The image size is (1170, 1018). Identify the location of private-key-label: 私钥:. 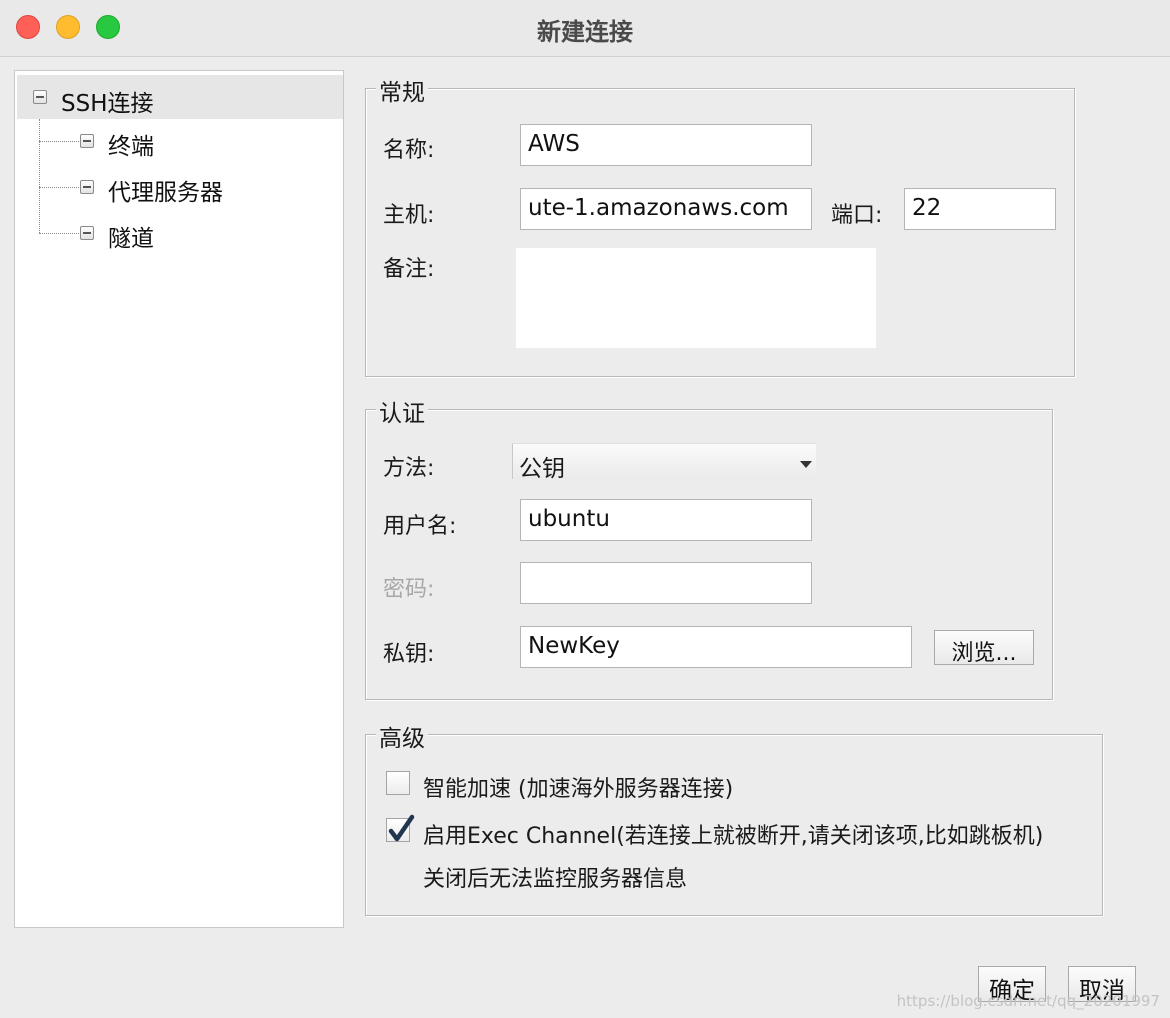
(409, 654).